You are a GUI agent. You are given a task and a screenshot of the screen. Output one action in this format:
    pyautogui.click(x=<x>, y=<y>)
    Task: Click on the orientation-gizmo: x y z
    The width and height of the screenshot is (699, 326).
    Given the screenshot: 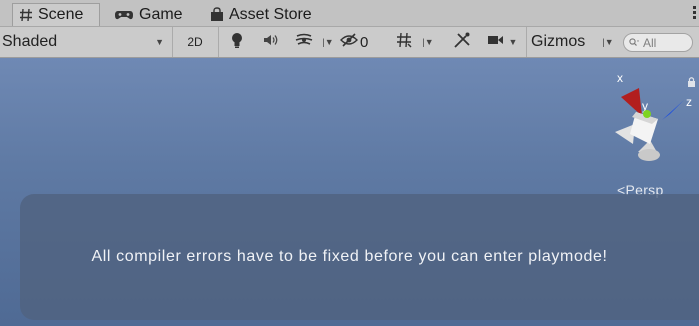 What is the action you would take?
    pyautogui.click(x=649, y=118)
    